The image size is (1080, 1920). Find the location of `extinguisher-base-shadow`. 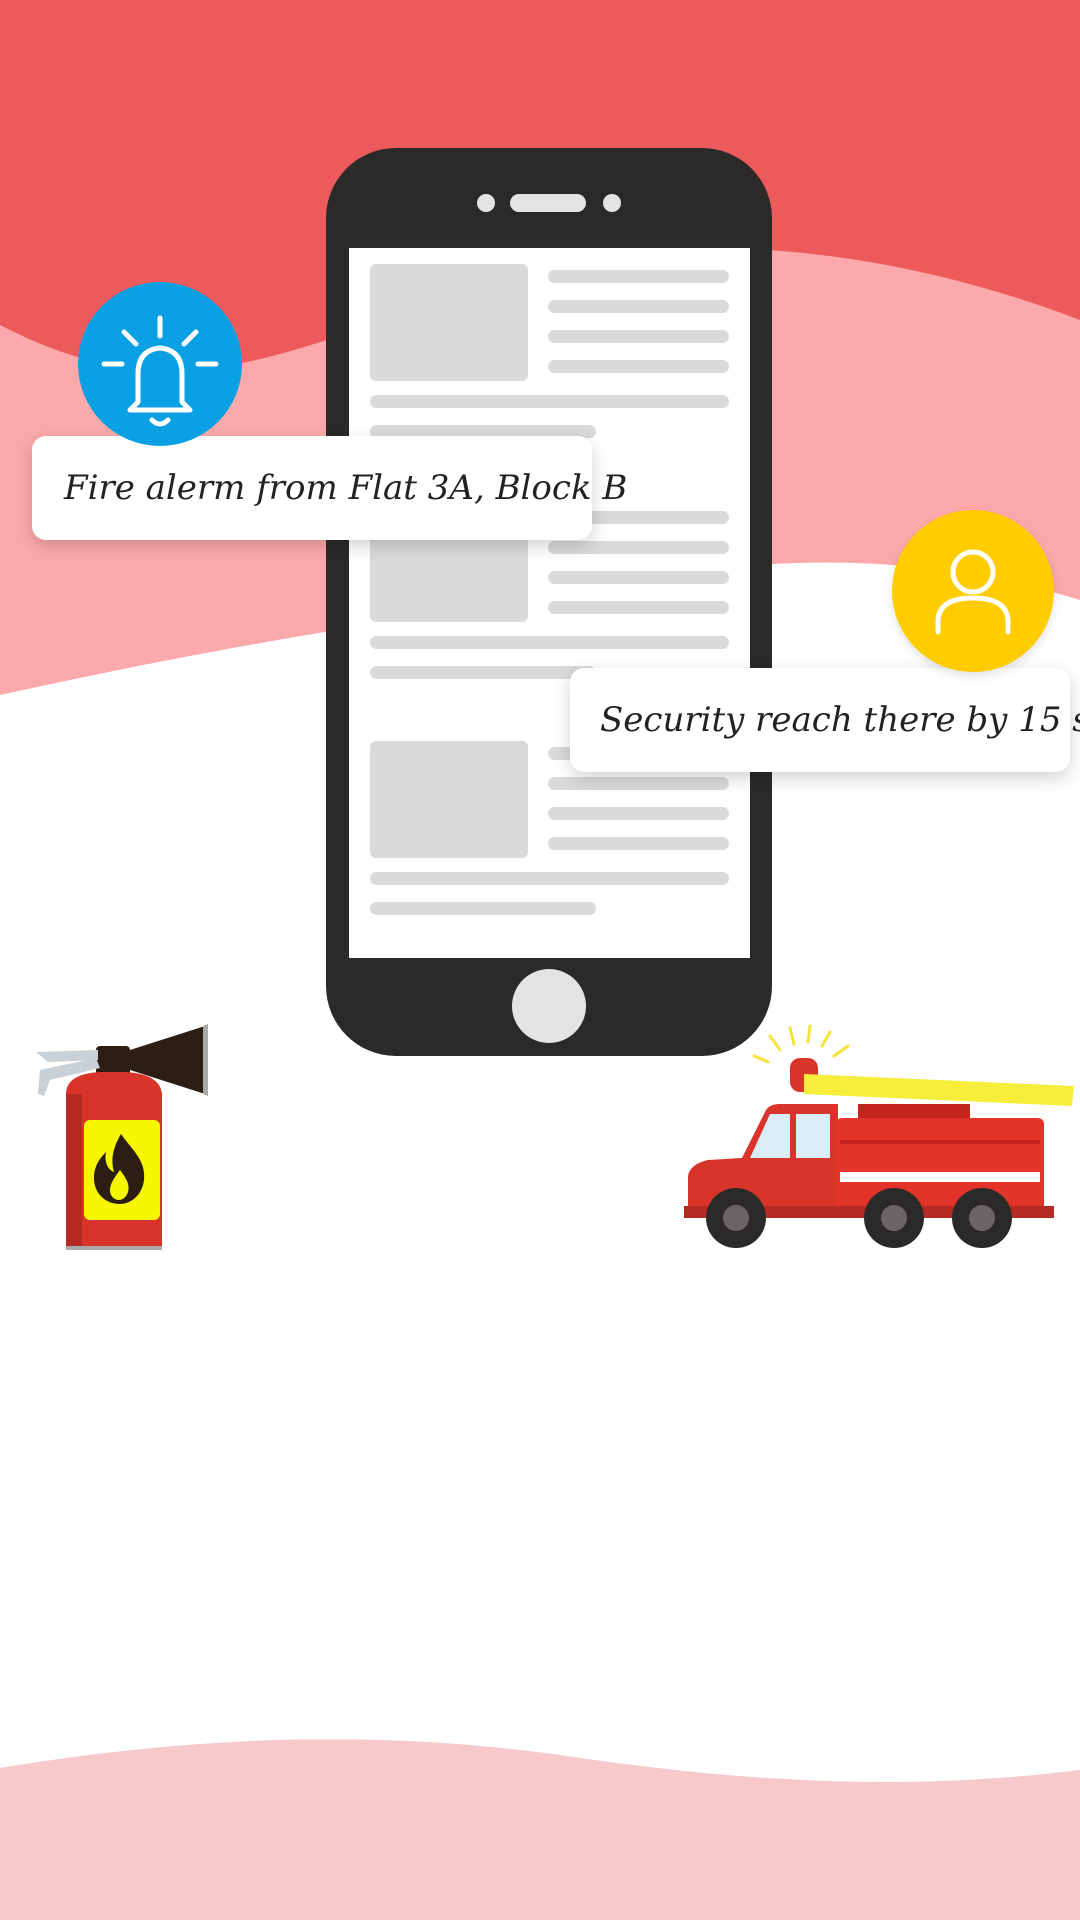

extinguisher-base-shadow is located at coordinates (114, 1248).